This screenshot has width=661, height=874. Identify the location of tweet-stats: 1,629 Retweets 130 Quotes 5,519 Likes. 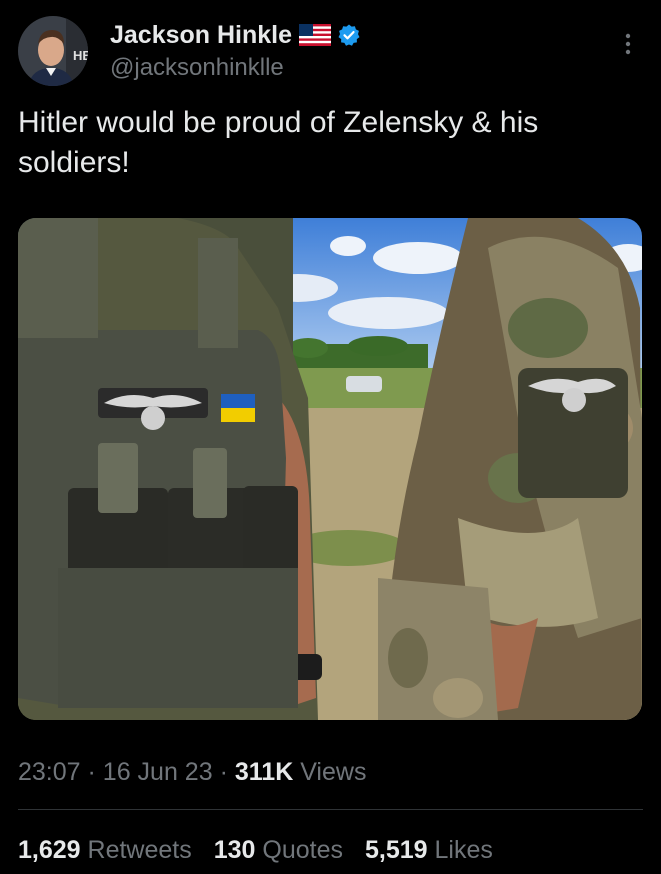
(266, 850).